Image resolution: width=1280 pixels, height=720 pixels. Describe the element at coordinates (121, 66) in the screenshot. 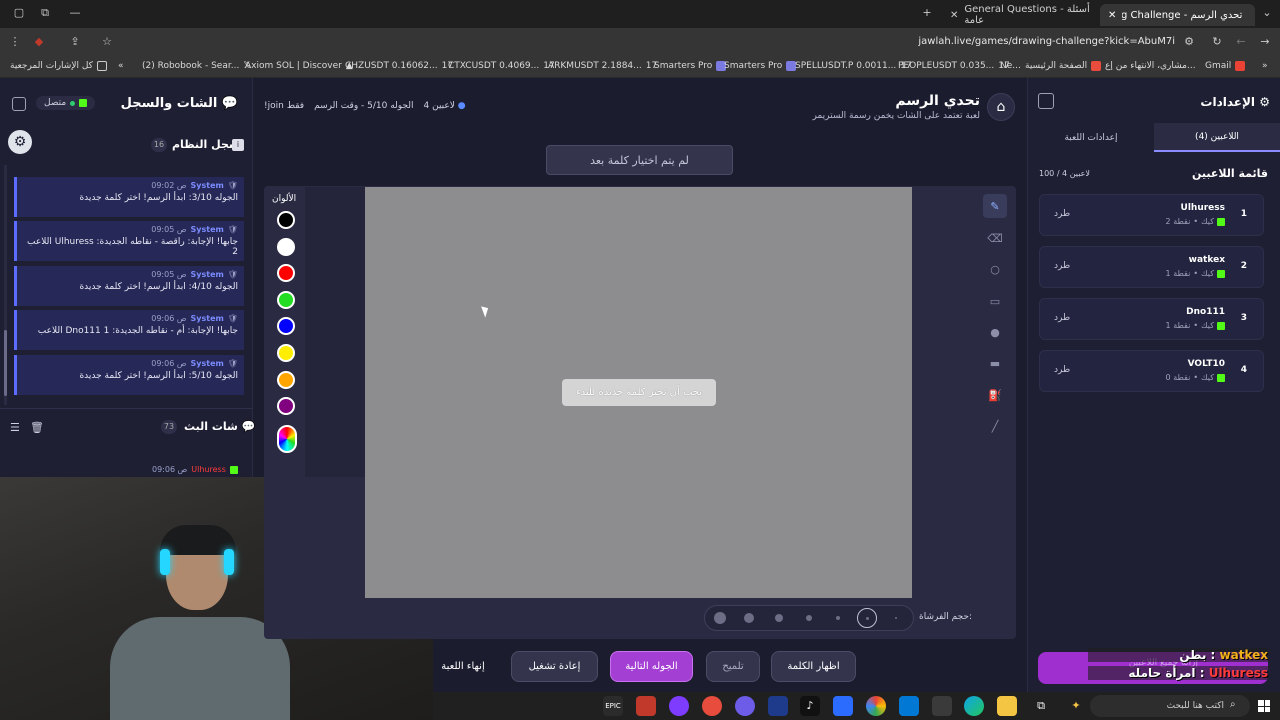

I see `bookmark-overflow: «` at that location.